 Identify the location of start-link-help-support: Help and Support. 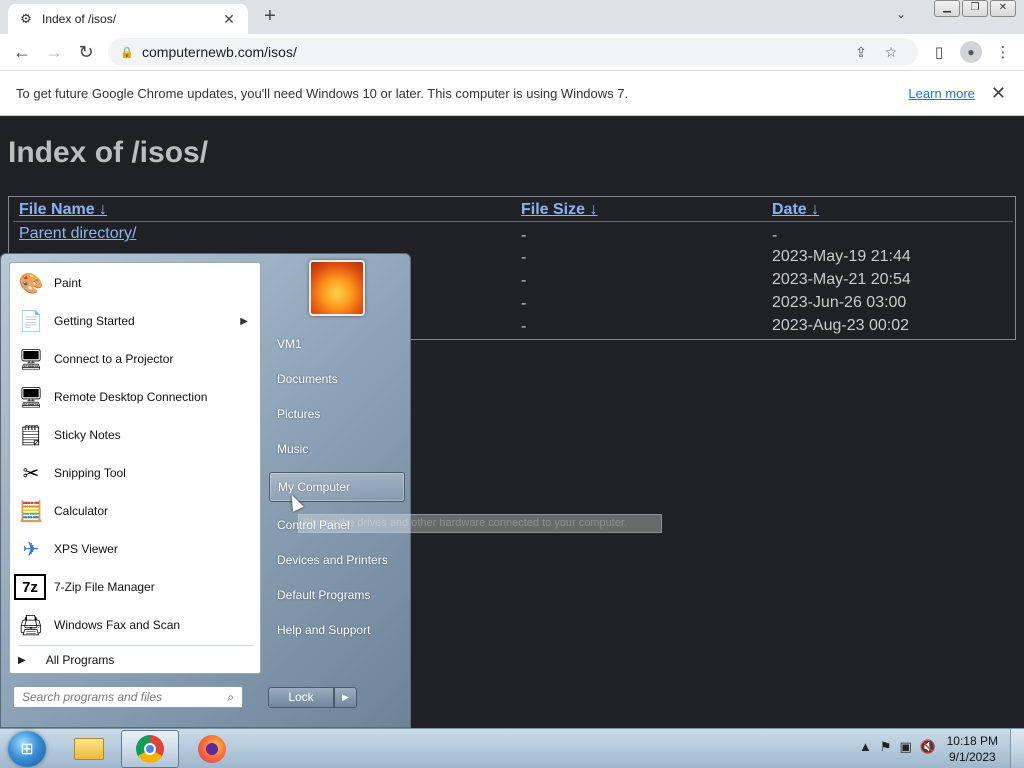
(337, 630).